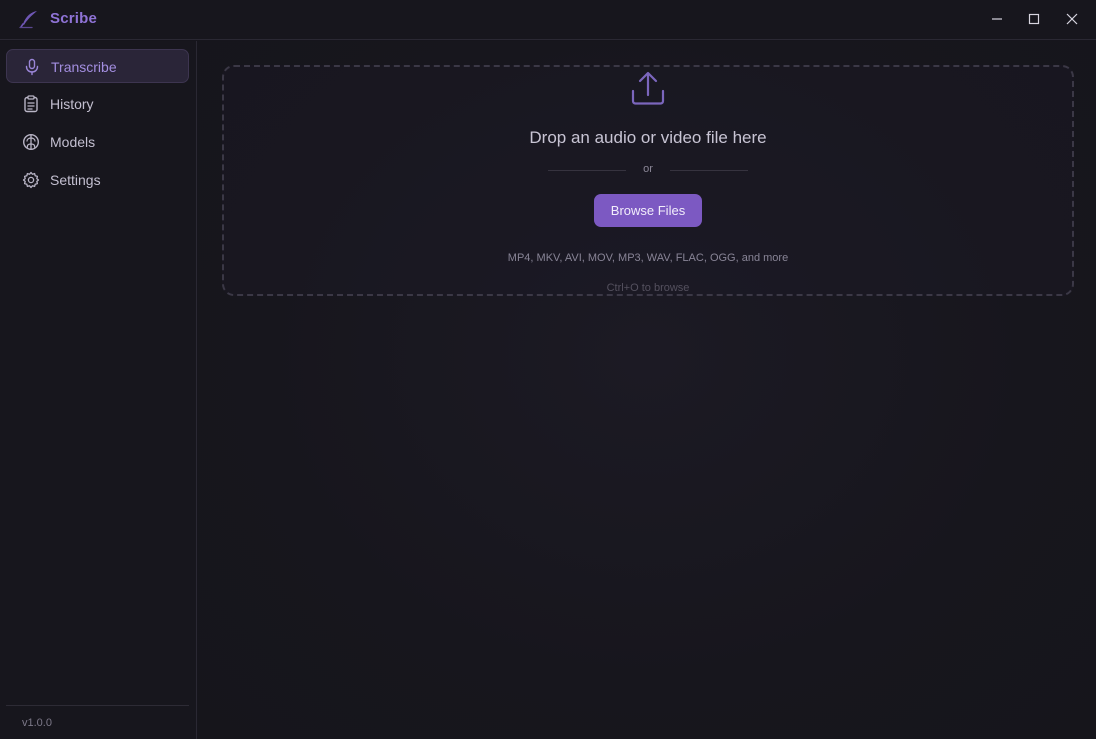  I want to click on brain-icon, so click(31, 142).